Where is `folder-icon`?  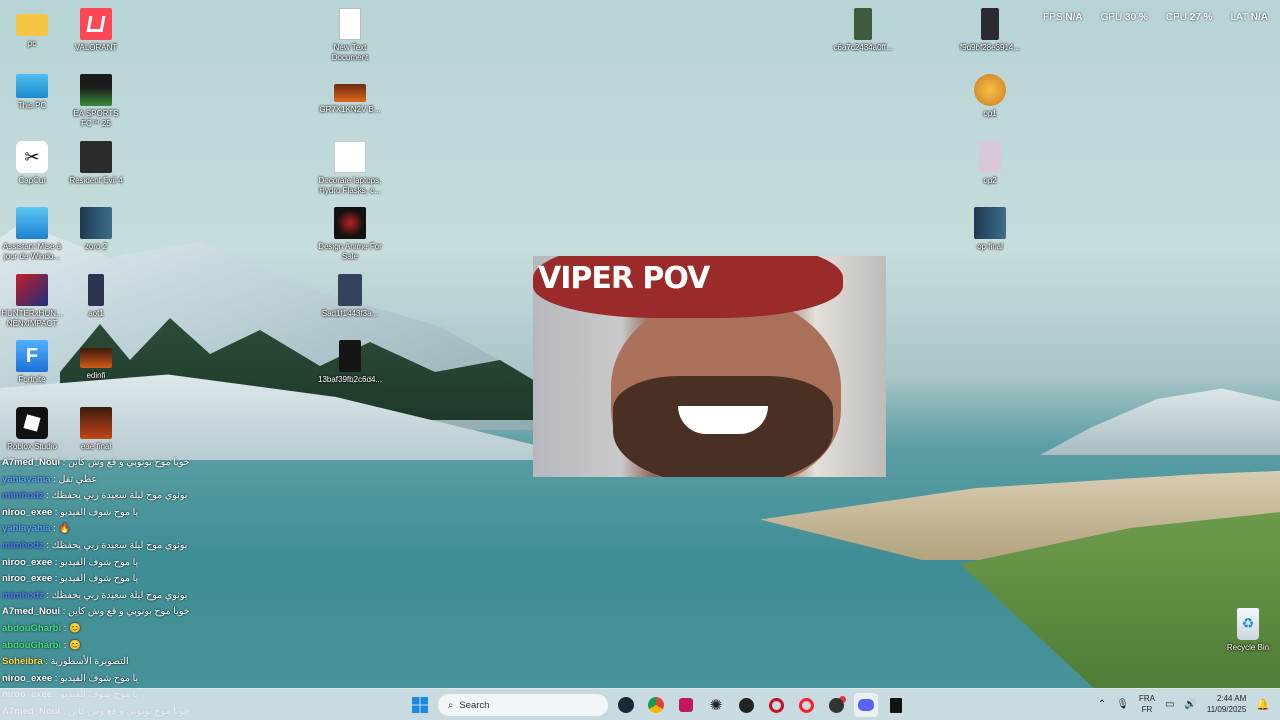
folder-icon is located at coordinates (32, 25).